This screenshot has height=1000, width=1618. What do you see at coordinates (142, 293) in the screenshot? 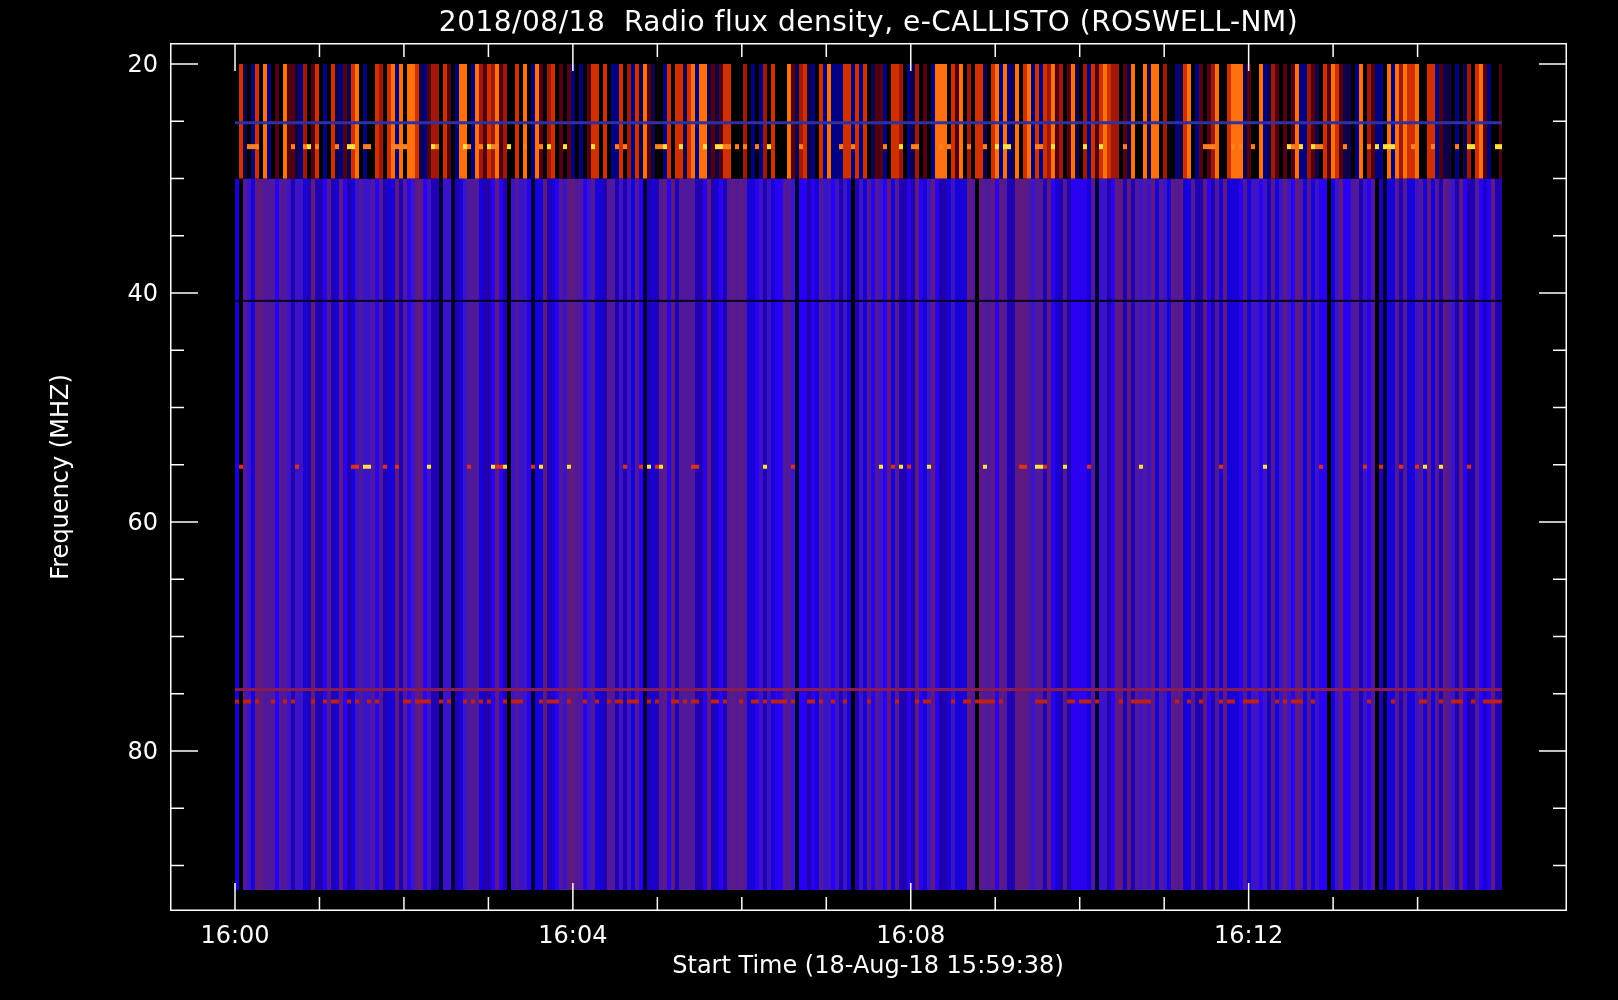
I see `y-tick-label: 40` at bounding box center [142, 293].